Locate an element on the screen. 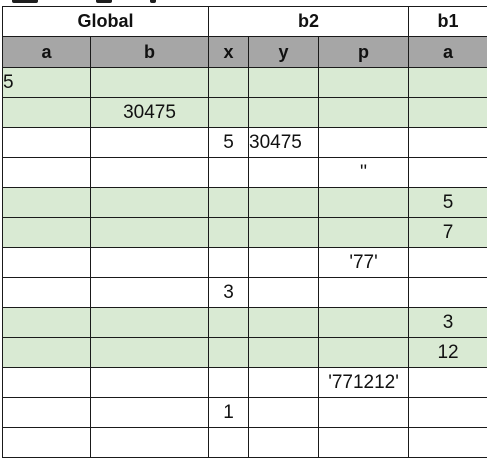  column-header-b2-x: x is located at coordinates (229, 52).